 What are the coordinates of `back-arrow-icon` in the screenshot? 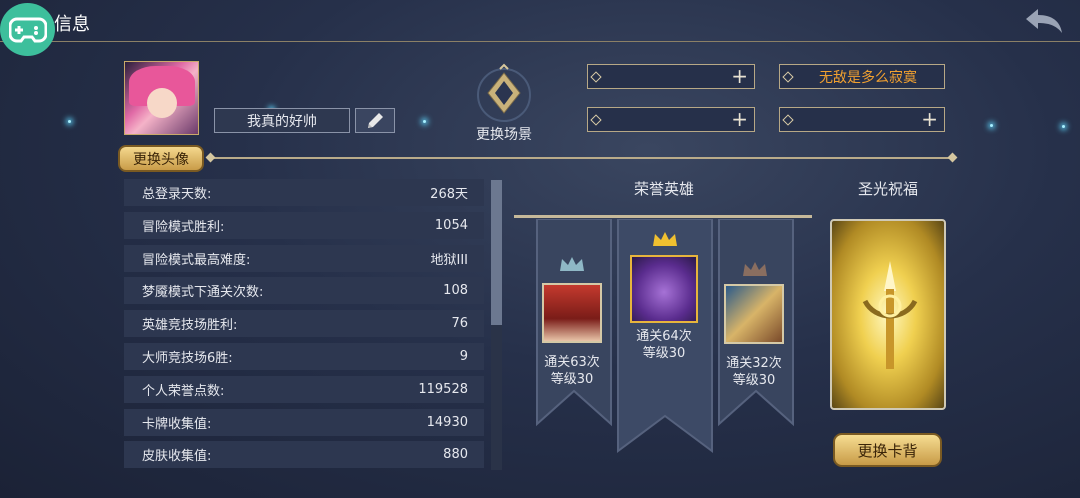 It's located at (1044, 21).